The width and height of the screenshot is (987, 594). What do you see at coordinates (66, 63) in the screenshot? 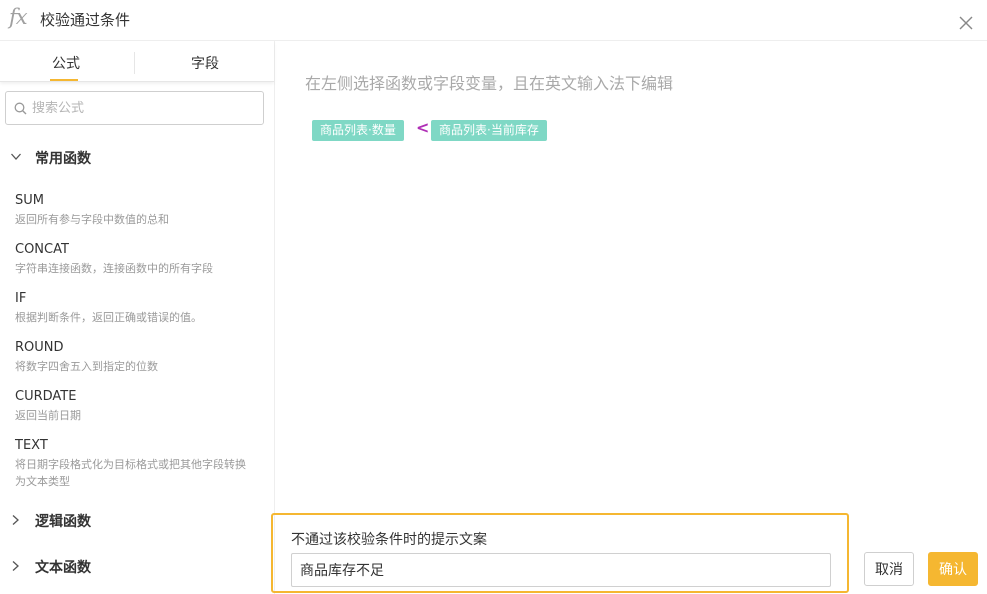
I see `tab-formula: 公式` at bounding box center [66, 63].